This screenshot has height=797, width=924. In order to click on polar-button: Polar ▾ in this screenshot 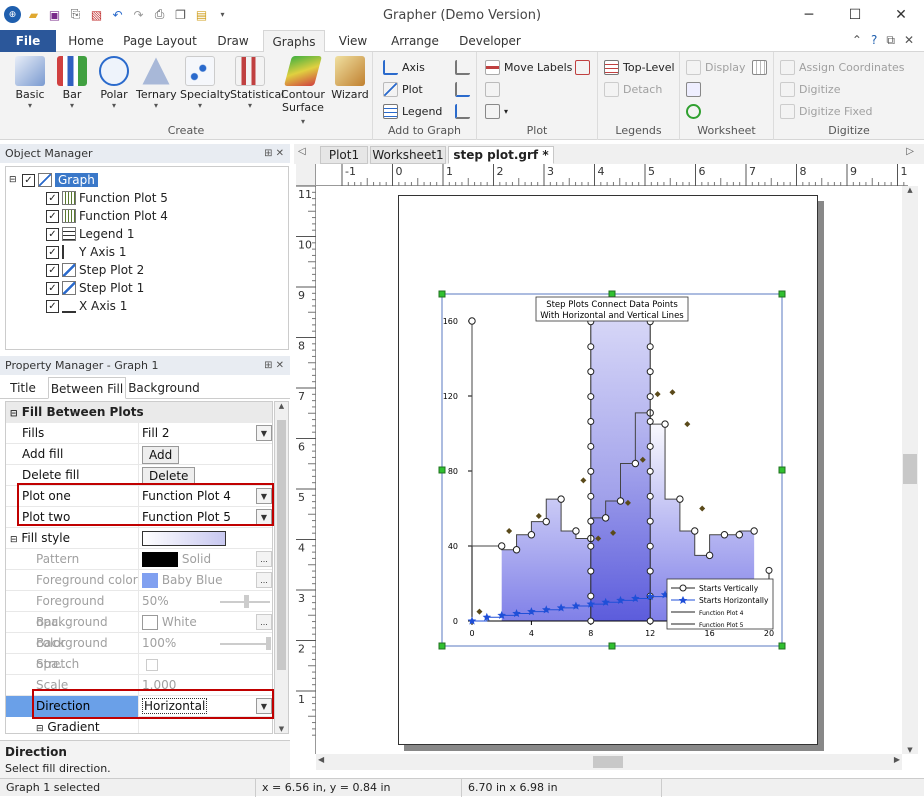, I will do `click(114, 83)`.